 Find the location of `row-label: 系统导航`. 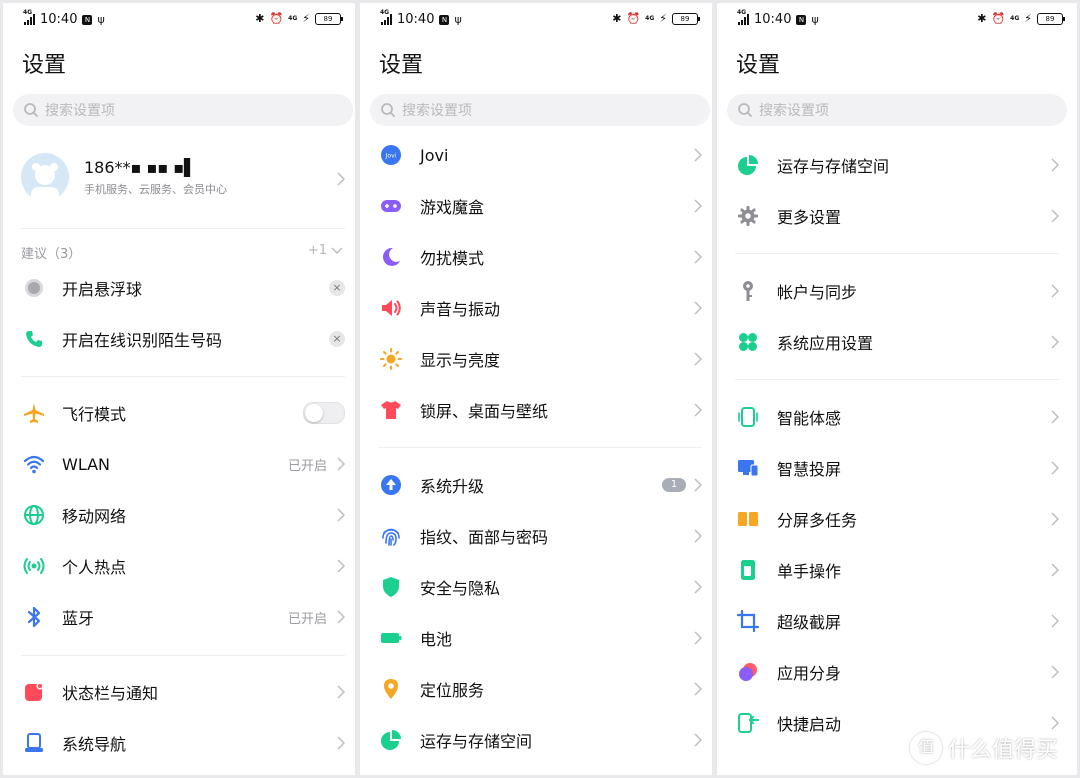

row-label: 系统导航 is located at coordinates (94, 744).